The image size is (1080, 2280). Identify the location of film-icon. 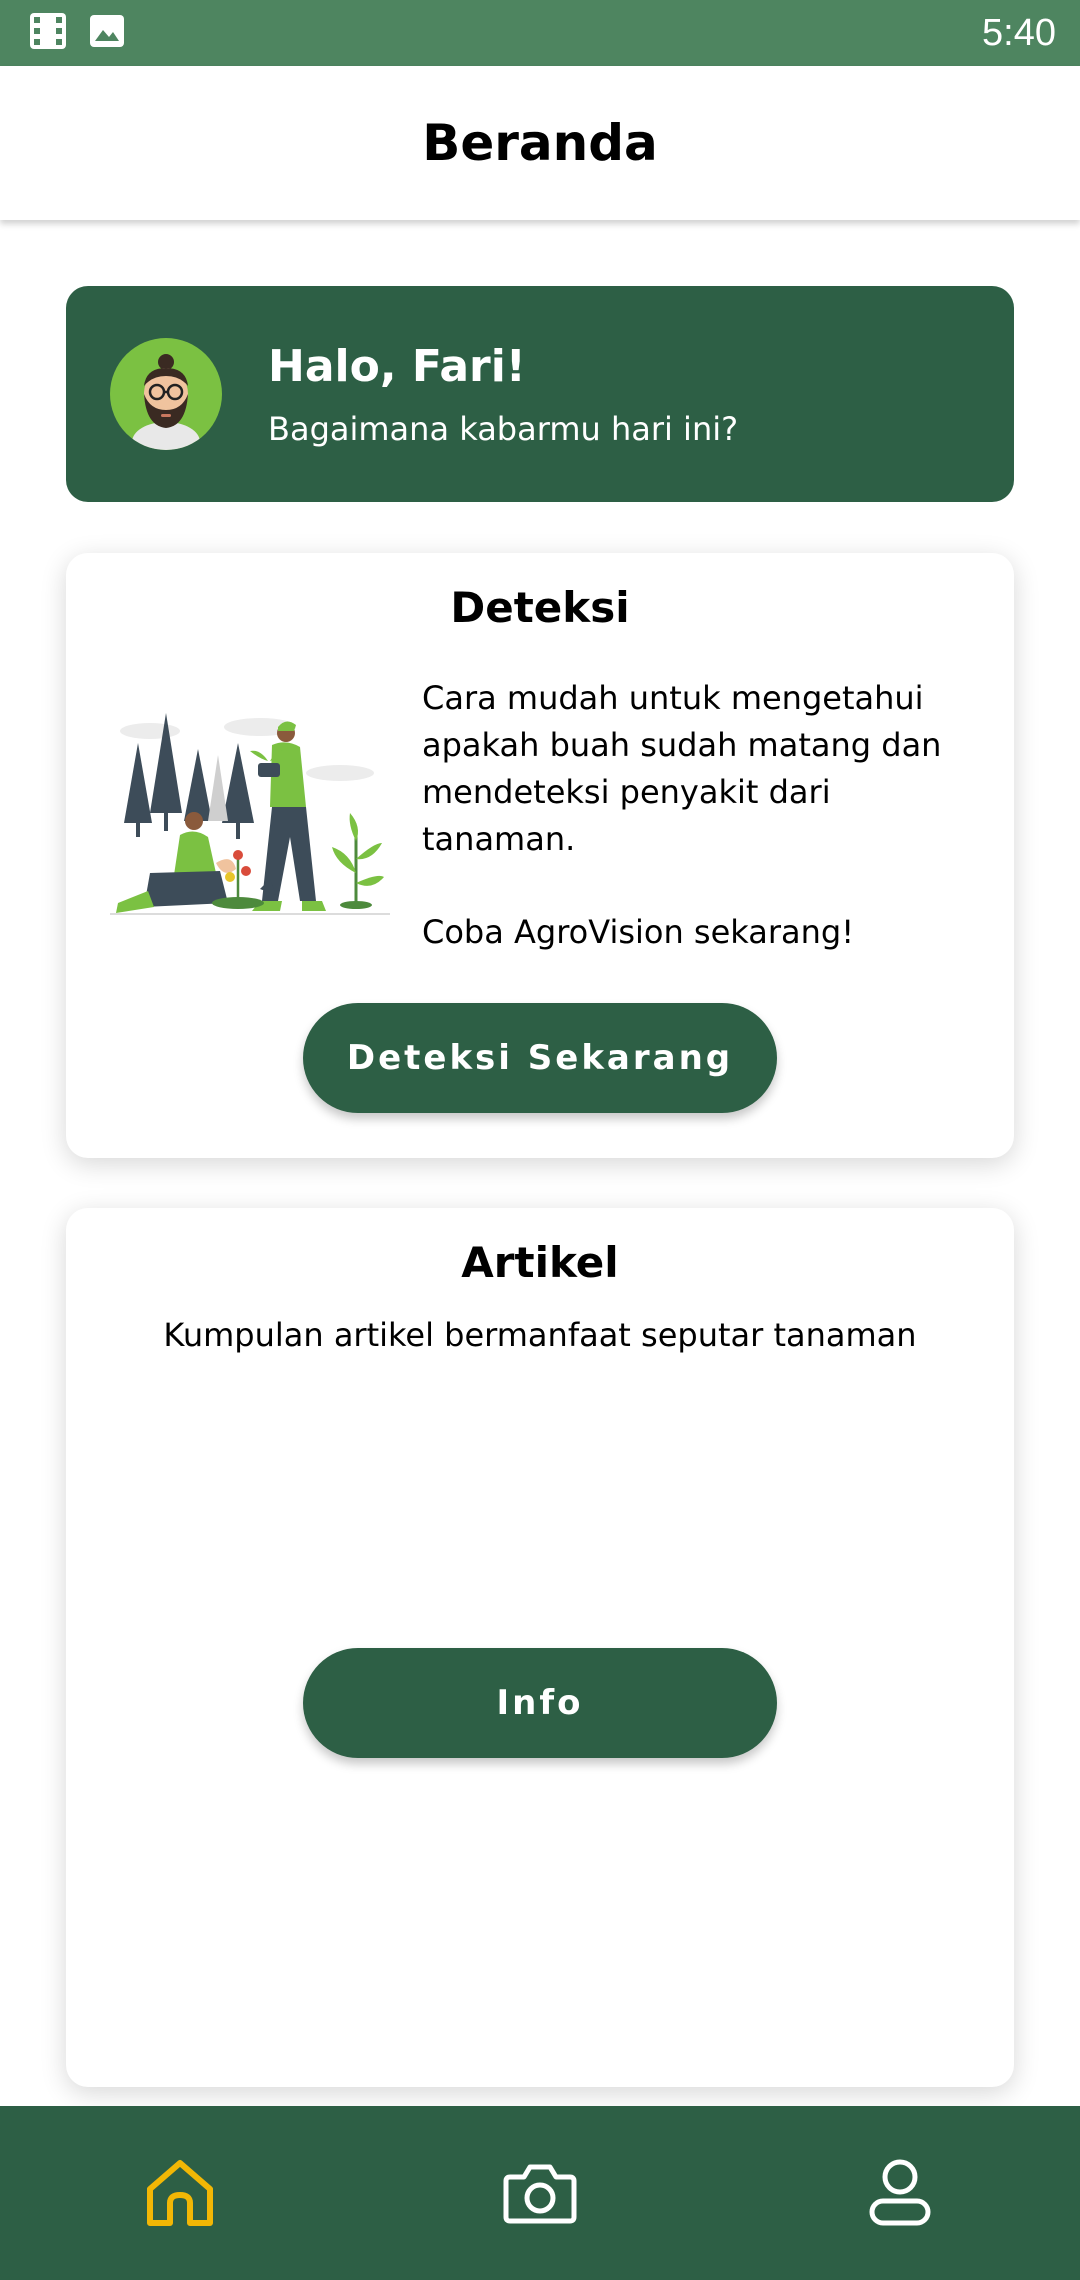
(48, 33).